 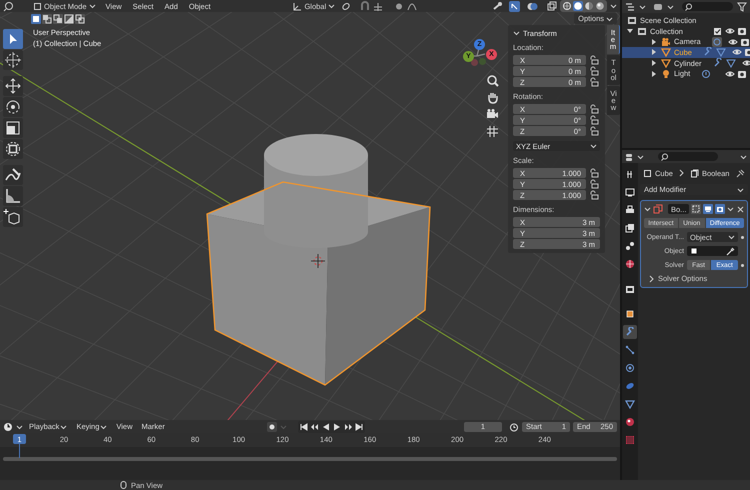 What do you see at coordinates (694, 173) in the screenshot?
I see `modifier-icon` at bounding box center [694, 173].